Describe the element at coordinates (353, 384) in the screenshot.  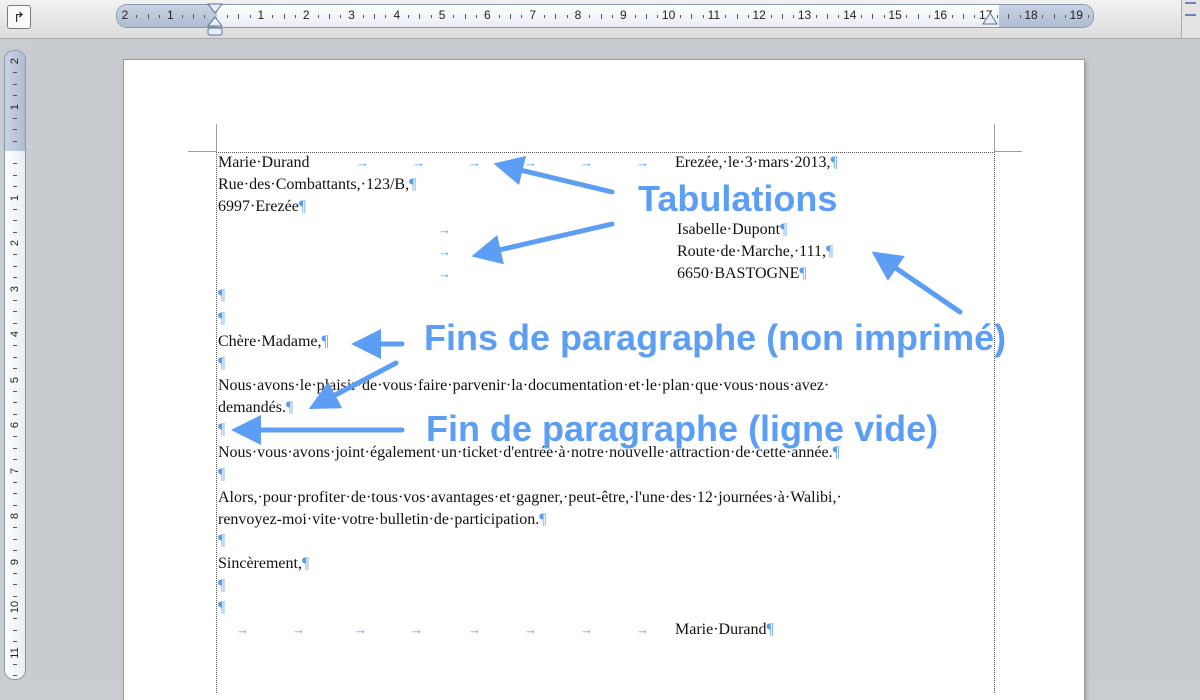
I see `arrow-pilcrow-paragraph` at that location.